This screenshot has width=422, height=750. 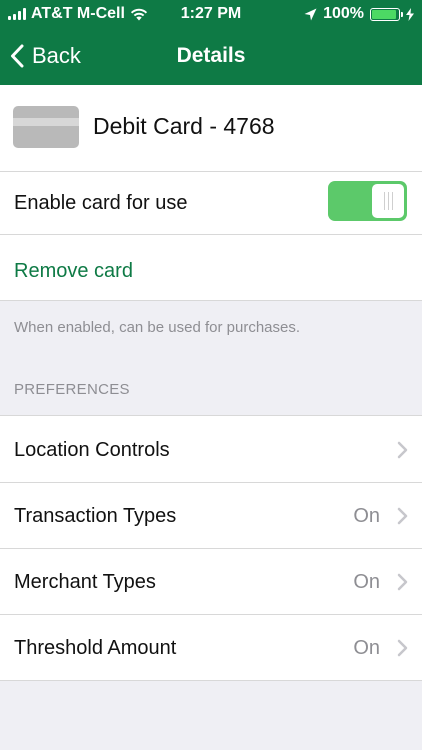 What do you see at coordinates (211, 203) in the screenshot?
I see `enable-card-row: Enable card for use` at bounding box center [211, 203].